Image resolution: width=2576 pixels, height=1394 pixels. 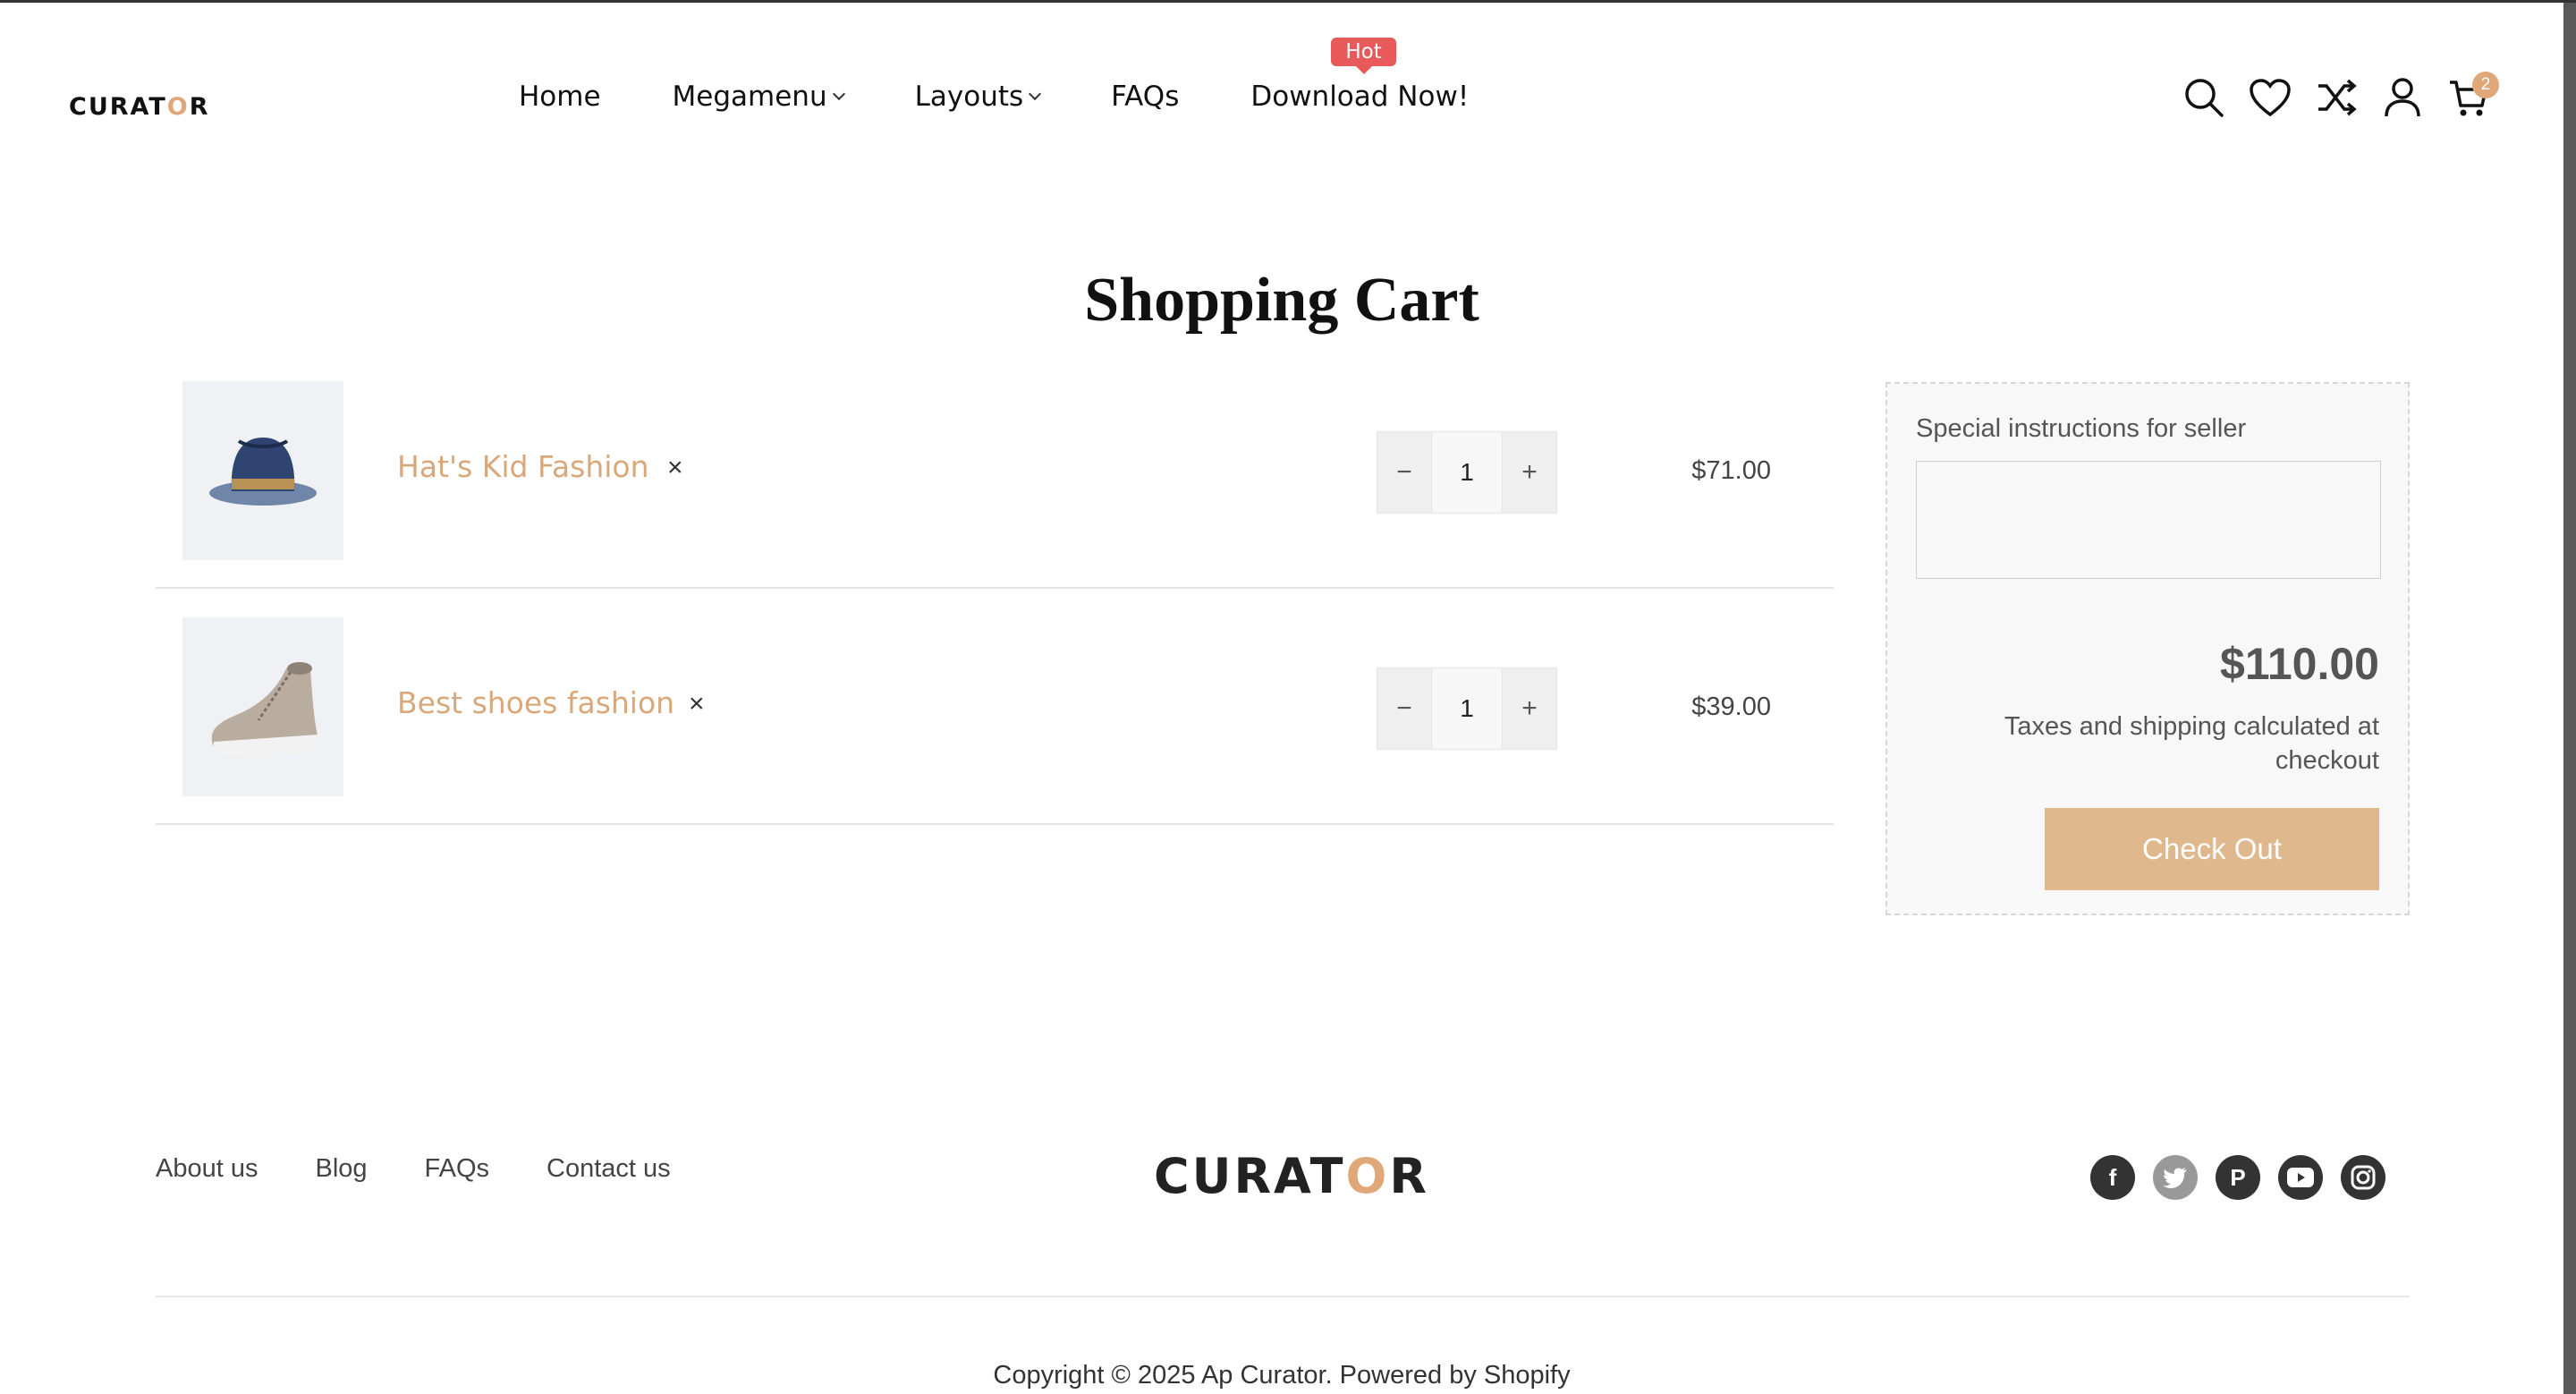 What do you see at coordinates (759, 97) in the screenshot?
I see `nav-megamenu: Megamenu` at bounding box center [759, 97].